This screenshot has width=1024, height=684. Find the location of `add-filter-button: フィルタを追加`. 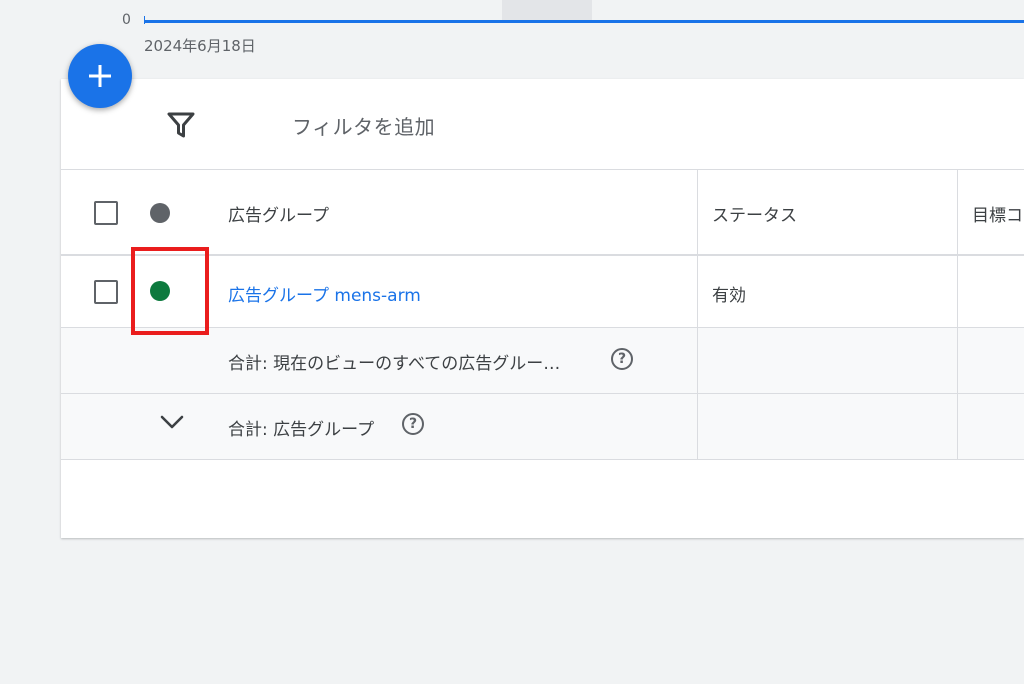

add-filter-button: フィルタを追加 is located at coordinates (363, 125).